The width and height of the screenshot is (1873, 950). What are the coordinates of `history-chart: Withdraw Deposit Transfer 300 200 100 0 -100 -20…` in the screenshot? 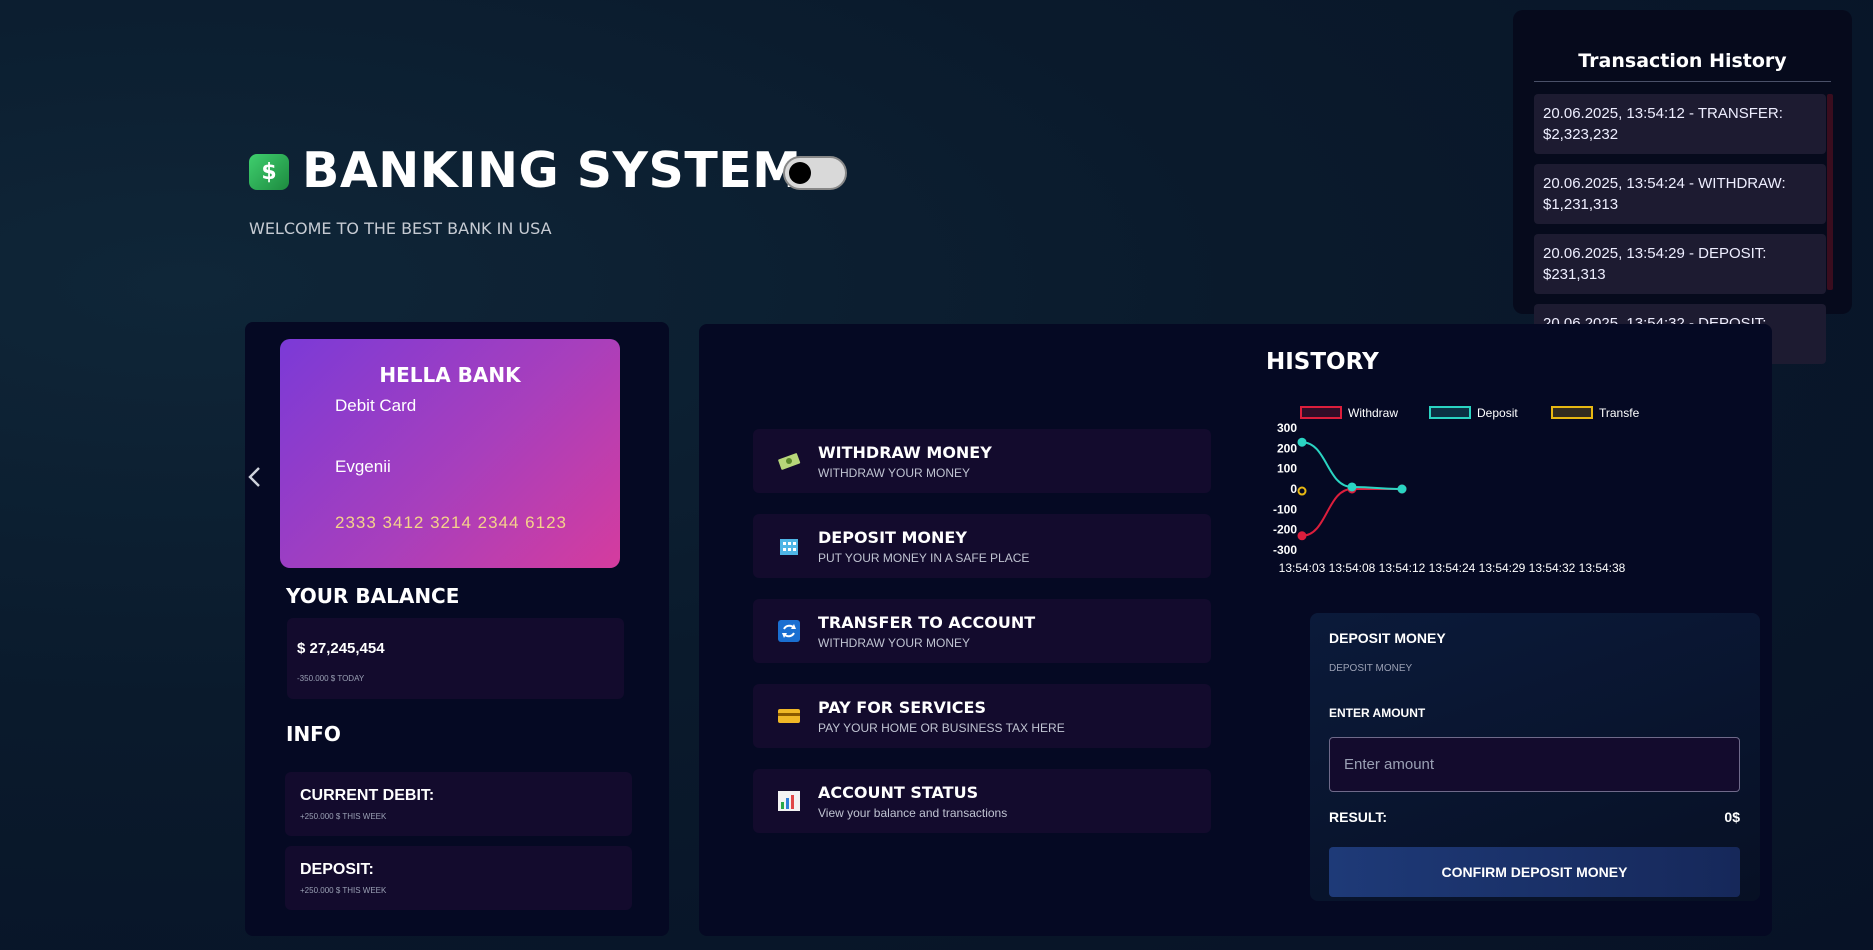 It's located at (1456, 490).